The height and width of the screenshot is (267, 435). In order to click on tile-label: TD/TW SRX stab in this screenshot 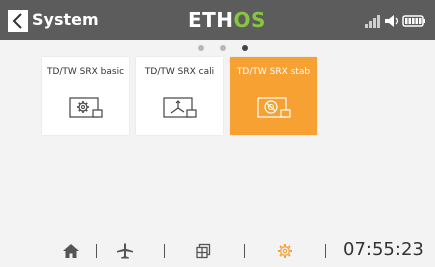, I will do `click(273, 72)`.